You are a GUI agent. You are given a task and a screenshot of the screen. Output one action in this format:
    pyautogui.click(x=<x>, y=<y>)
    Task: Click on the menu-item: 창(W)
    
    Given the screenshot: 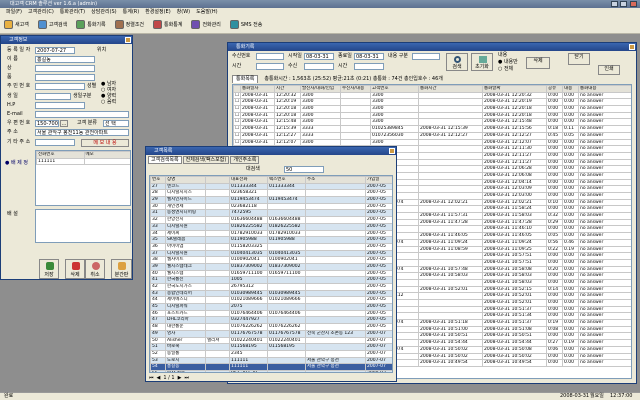 What is the action you would take?
    pyautogui.click(x=183, y=12)
    